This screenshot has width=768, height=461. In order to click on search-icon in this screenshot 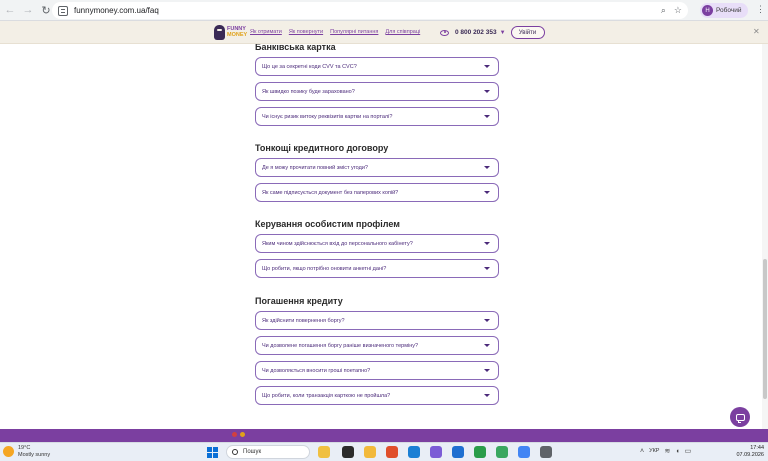, I will do `click(235, 452)`.